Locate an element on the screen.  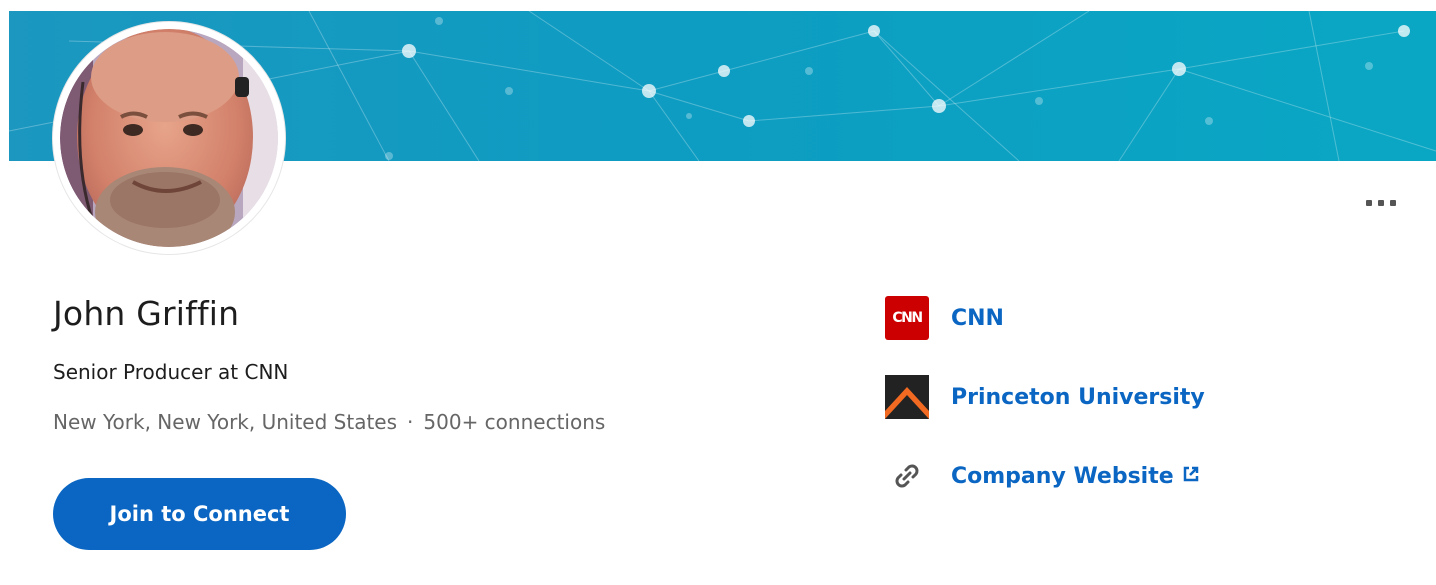
website-link-label: Company Website is located at coordinates (1062, 476).